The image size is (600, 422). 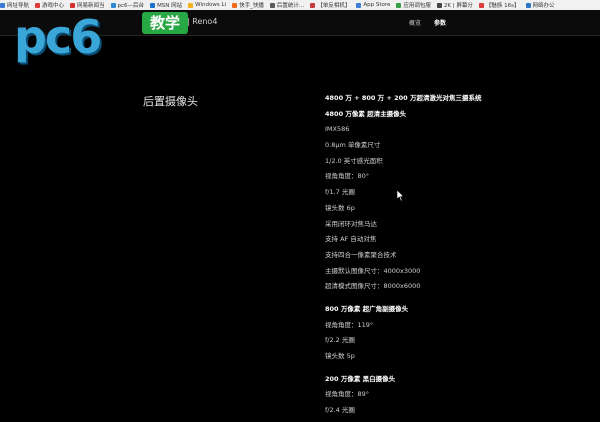 What do you see at coordinates (458, 6) in the screenshot?
I see `bookmark-label: 2K | 屏幕分` at bounding box center [458, 6].